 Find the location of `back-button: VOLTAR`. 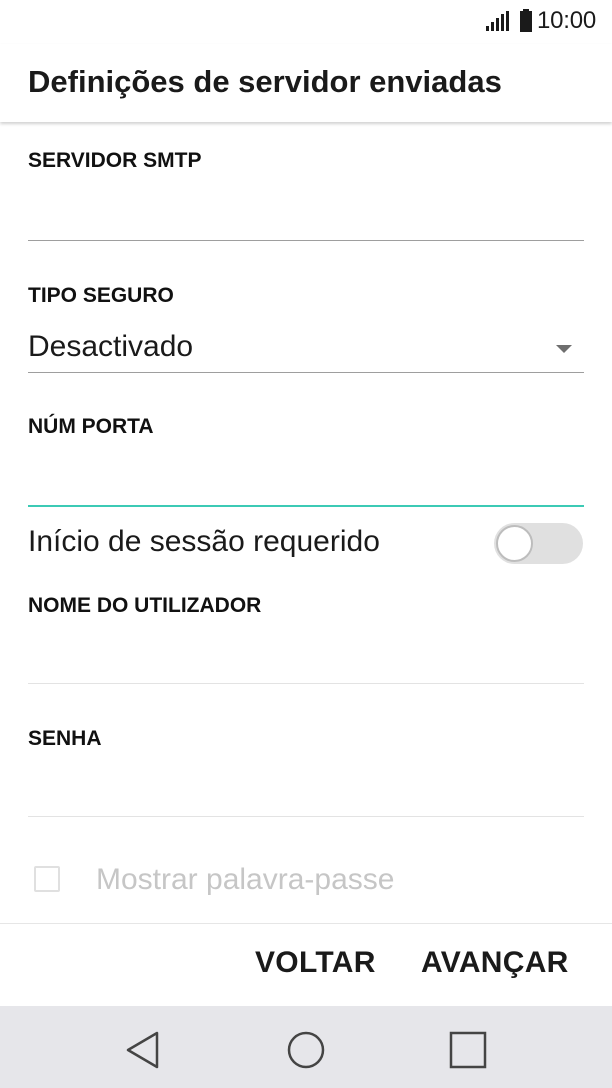

back-button: VOLTAR is located at coordinates (315, 963).